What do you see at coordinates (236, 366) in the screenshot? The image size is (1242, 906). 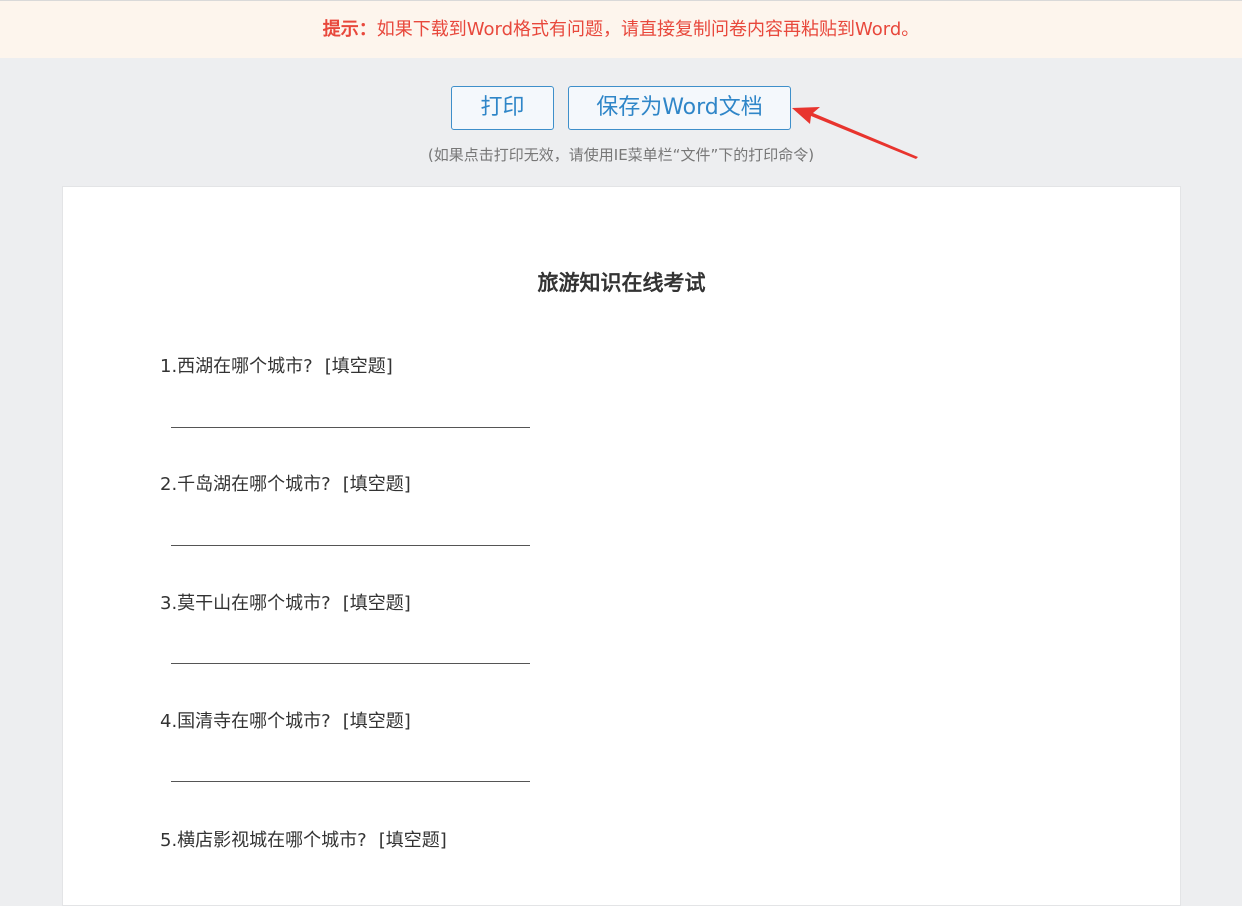 I see `question-text: 1.西湖在哪个城市?` at bounding box center [236, 366].